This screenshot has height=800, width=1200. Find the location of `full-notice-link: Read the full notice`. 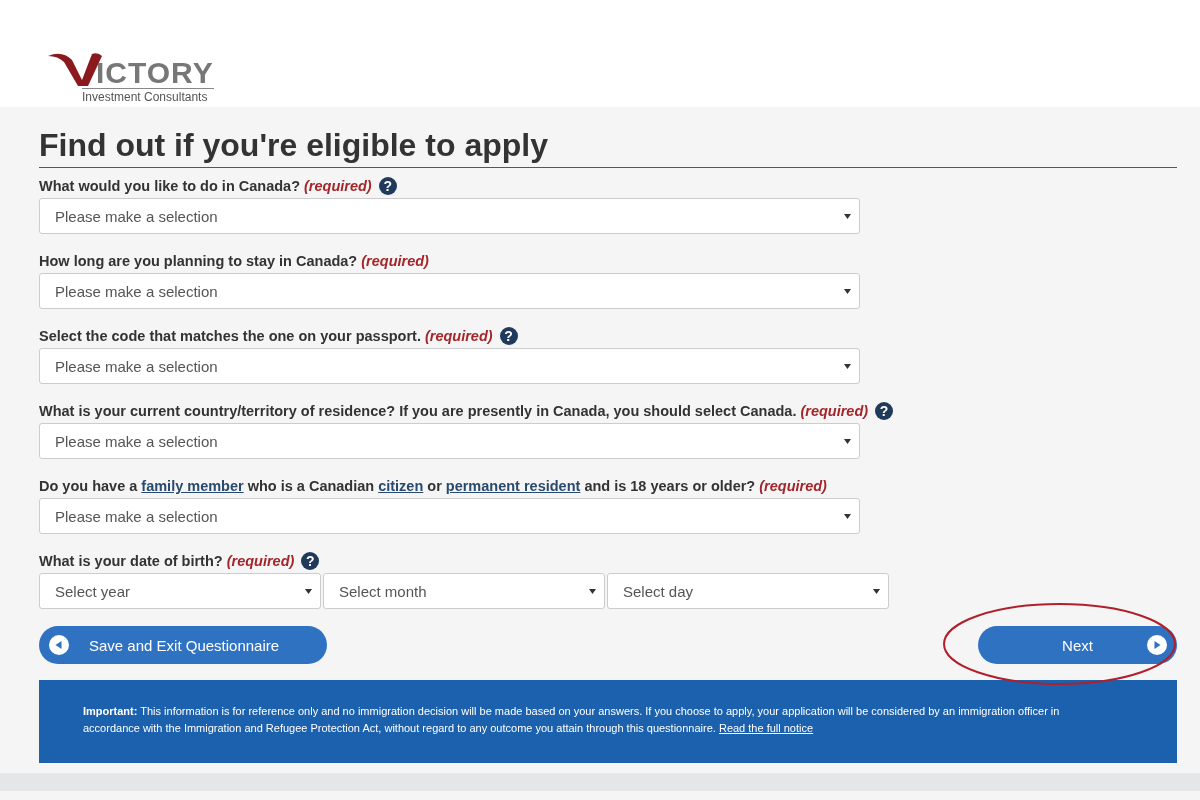

full-notice-link: Read the full notice is located at coordinates (766, 728).